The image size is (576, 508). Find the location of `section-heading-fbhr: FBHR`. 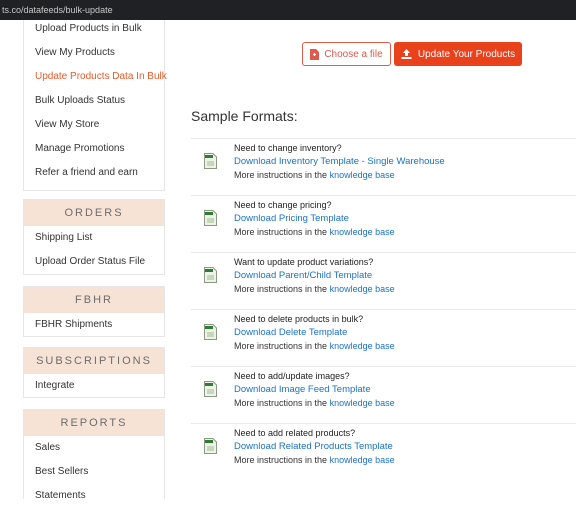

section-heading-fbhr: FBHR is located at coordinates (94, 300).